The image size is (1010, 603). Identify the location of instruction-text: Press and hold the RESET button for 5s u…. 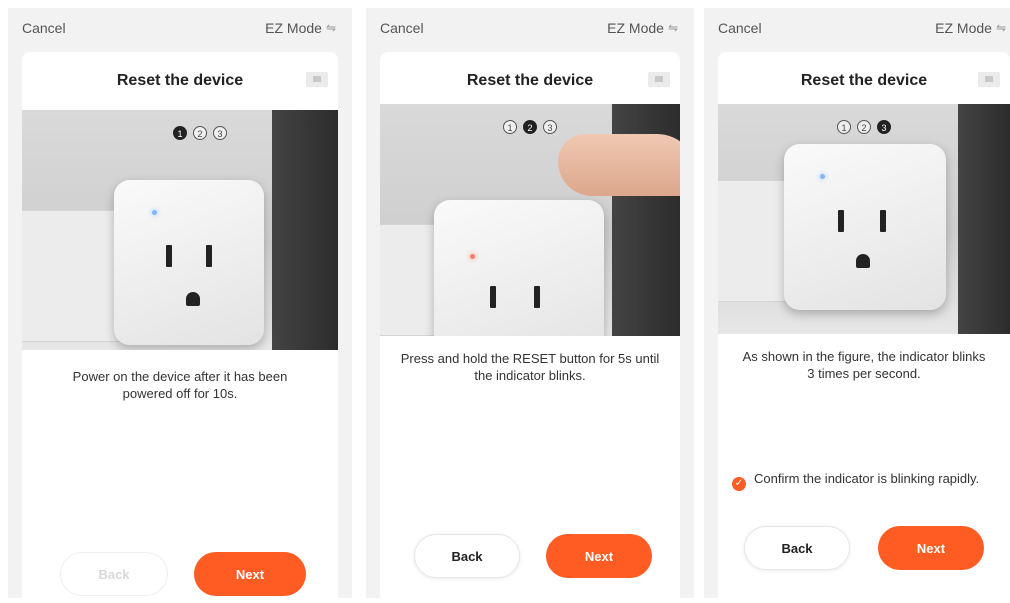
(530, 367).